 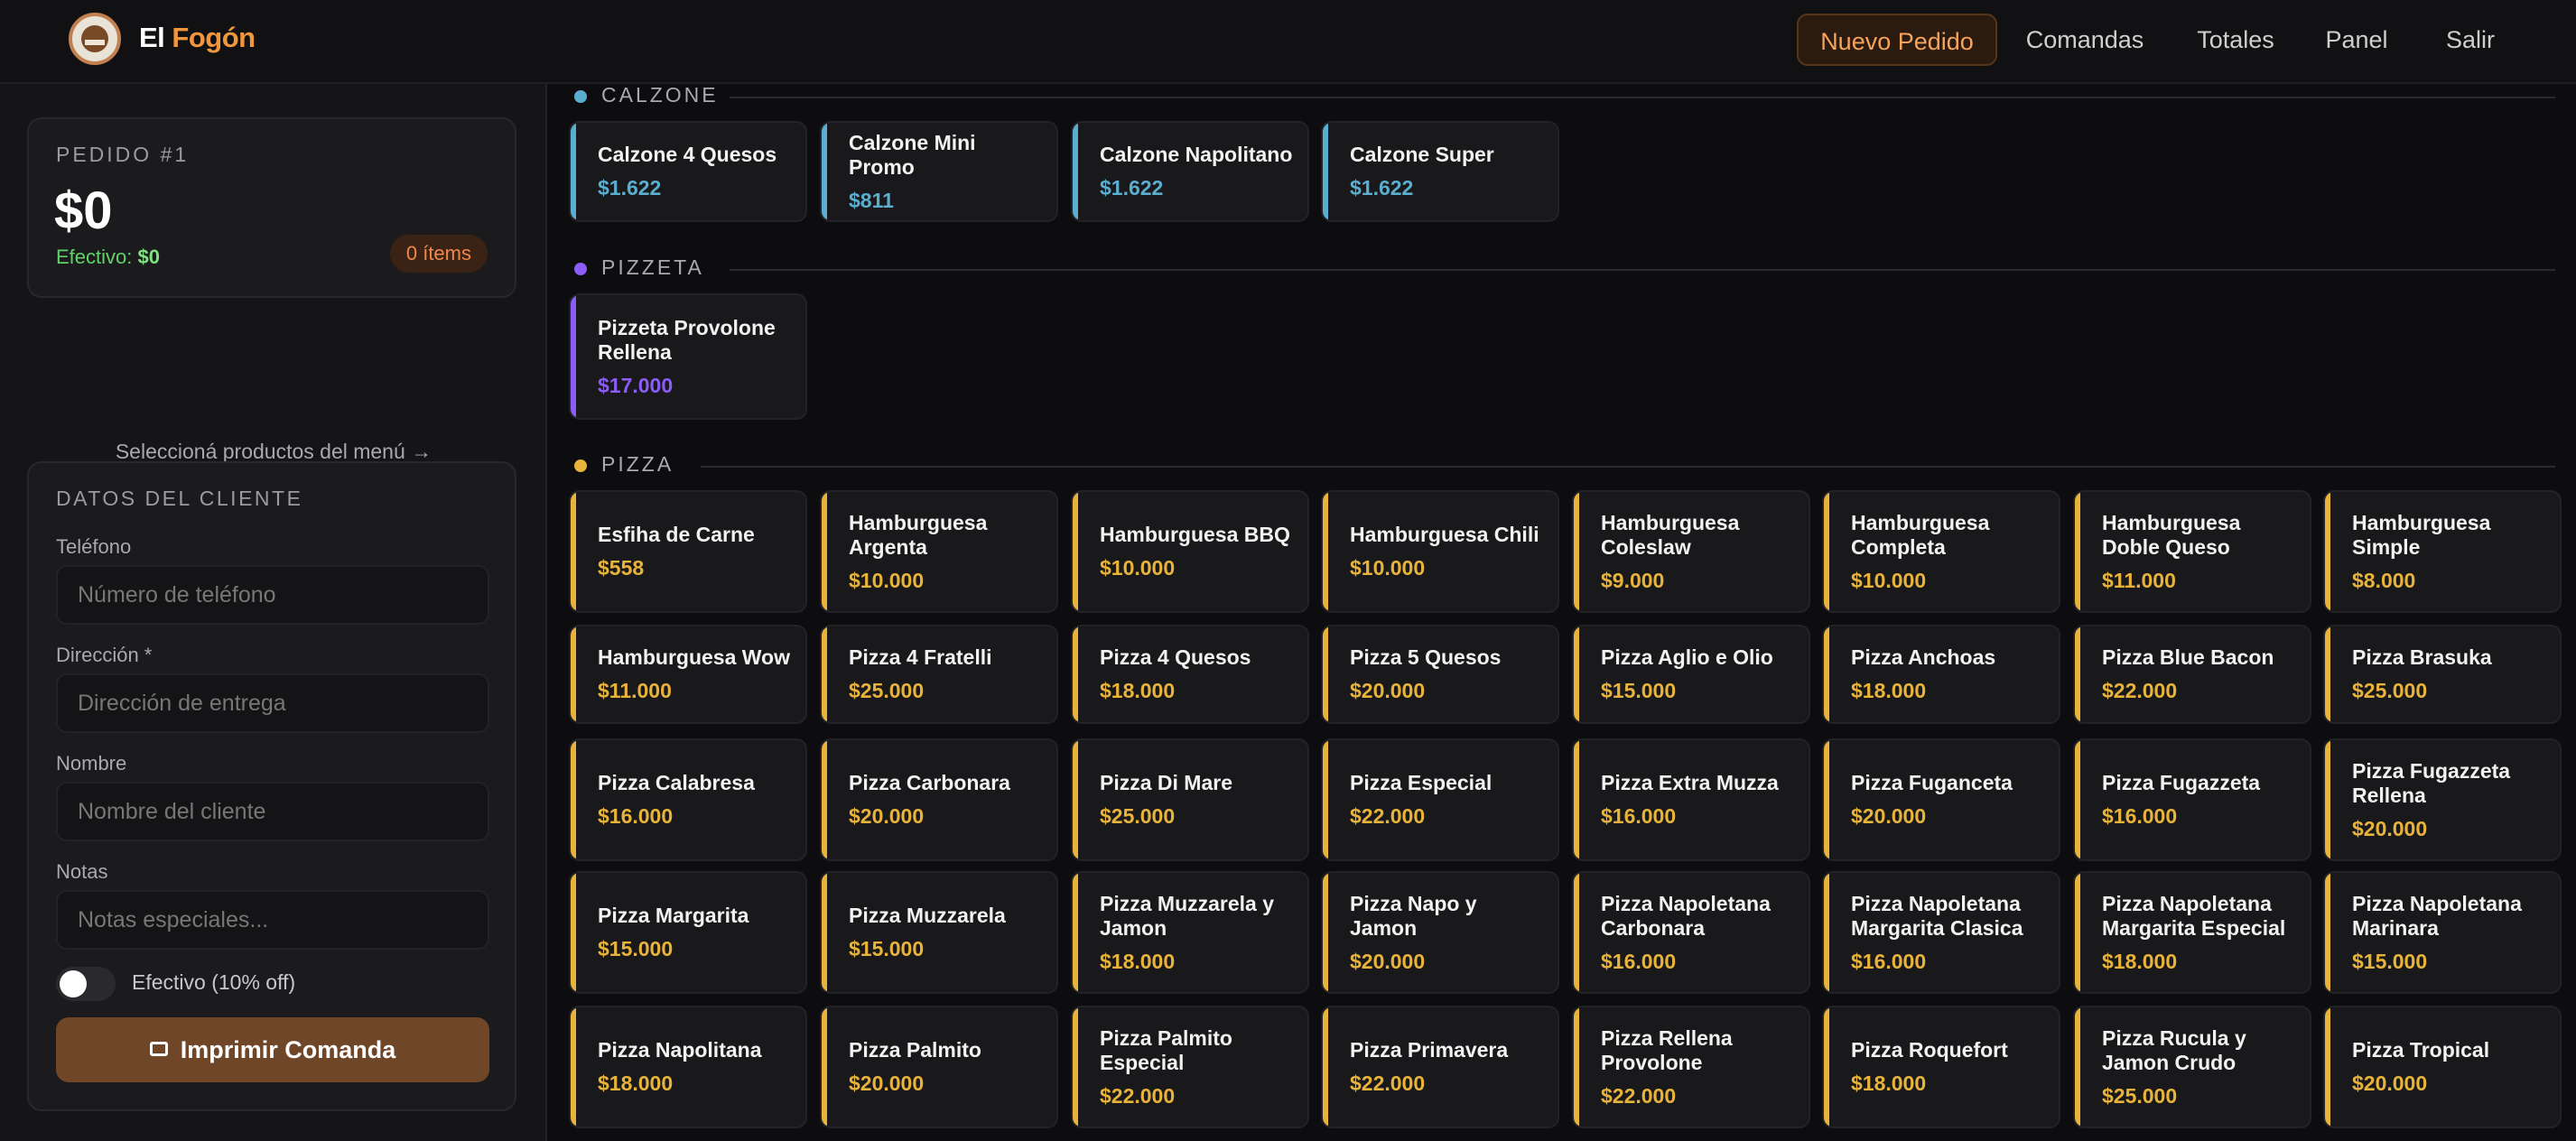 What do you see at coordinates (95, 39) in the screenshot?
I see `brand-logo` at bounding box center [95, 39].